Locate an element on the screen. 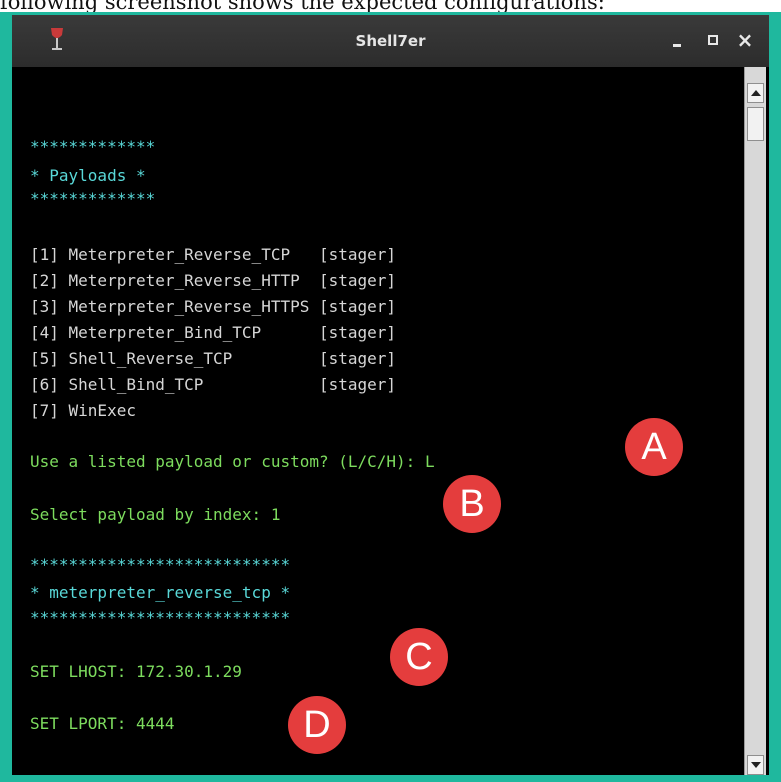 The image size is (781, 782). payload-item-6: [6] Shell_Bind_TCP [stager] is located at coordinates (213, 384).